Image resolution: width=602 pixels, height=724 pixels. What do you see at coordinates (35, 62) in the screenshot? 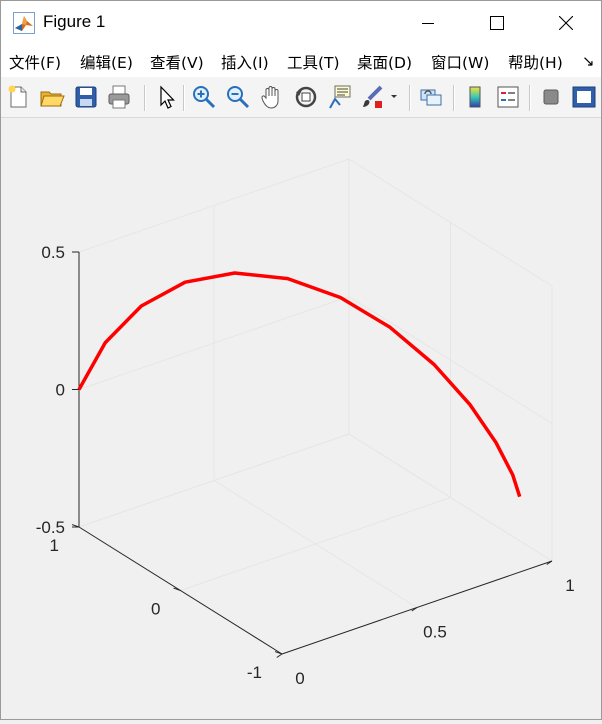
I see `menu-file: 文件(F)` at bounding box center [35, 62].